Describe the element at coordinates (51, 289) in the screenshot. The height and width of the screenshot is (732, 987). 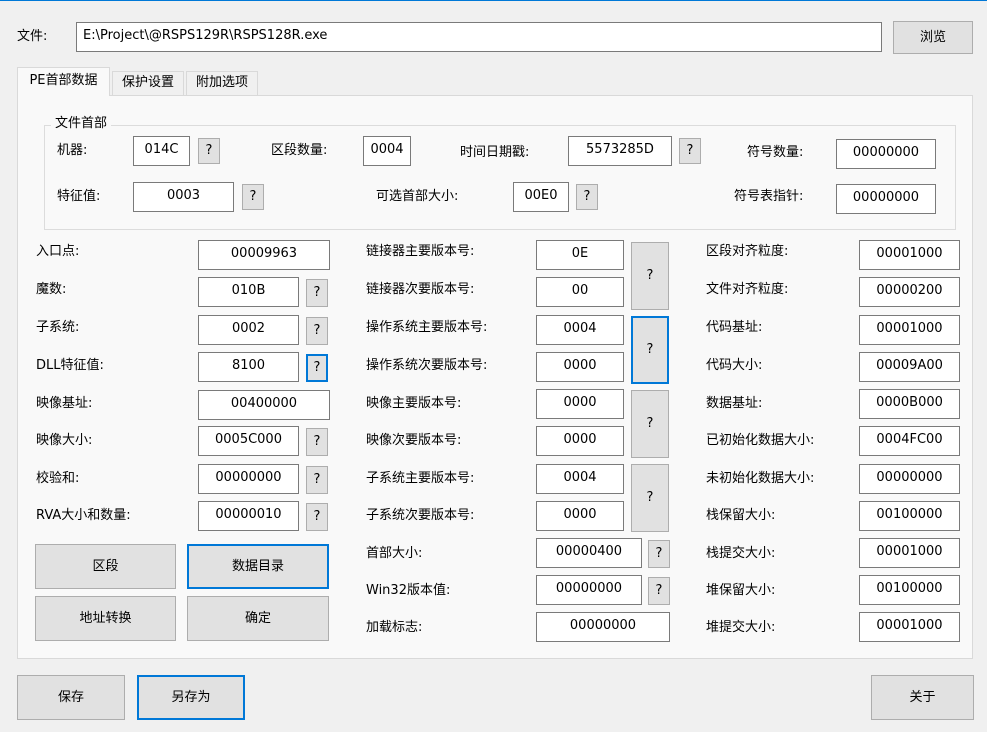
I see `magic-label: 魔数:` at that location.